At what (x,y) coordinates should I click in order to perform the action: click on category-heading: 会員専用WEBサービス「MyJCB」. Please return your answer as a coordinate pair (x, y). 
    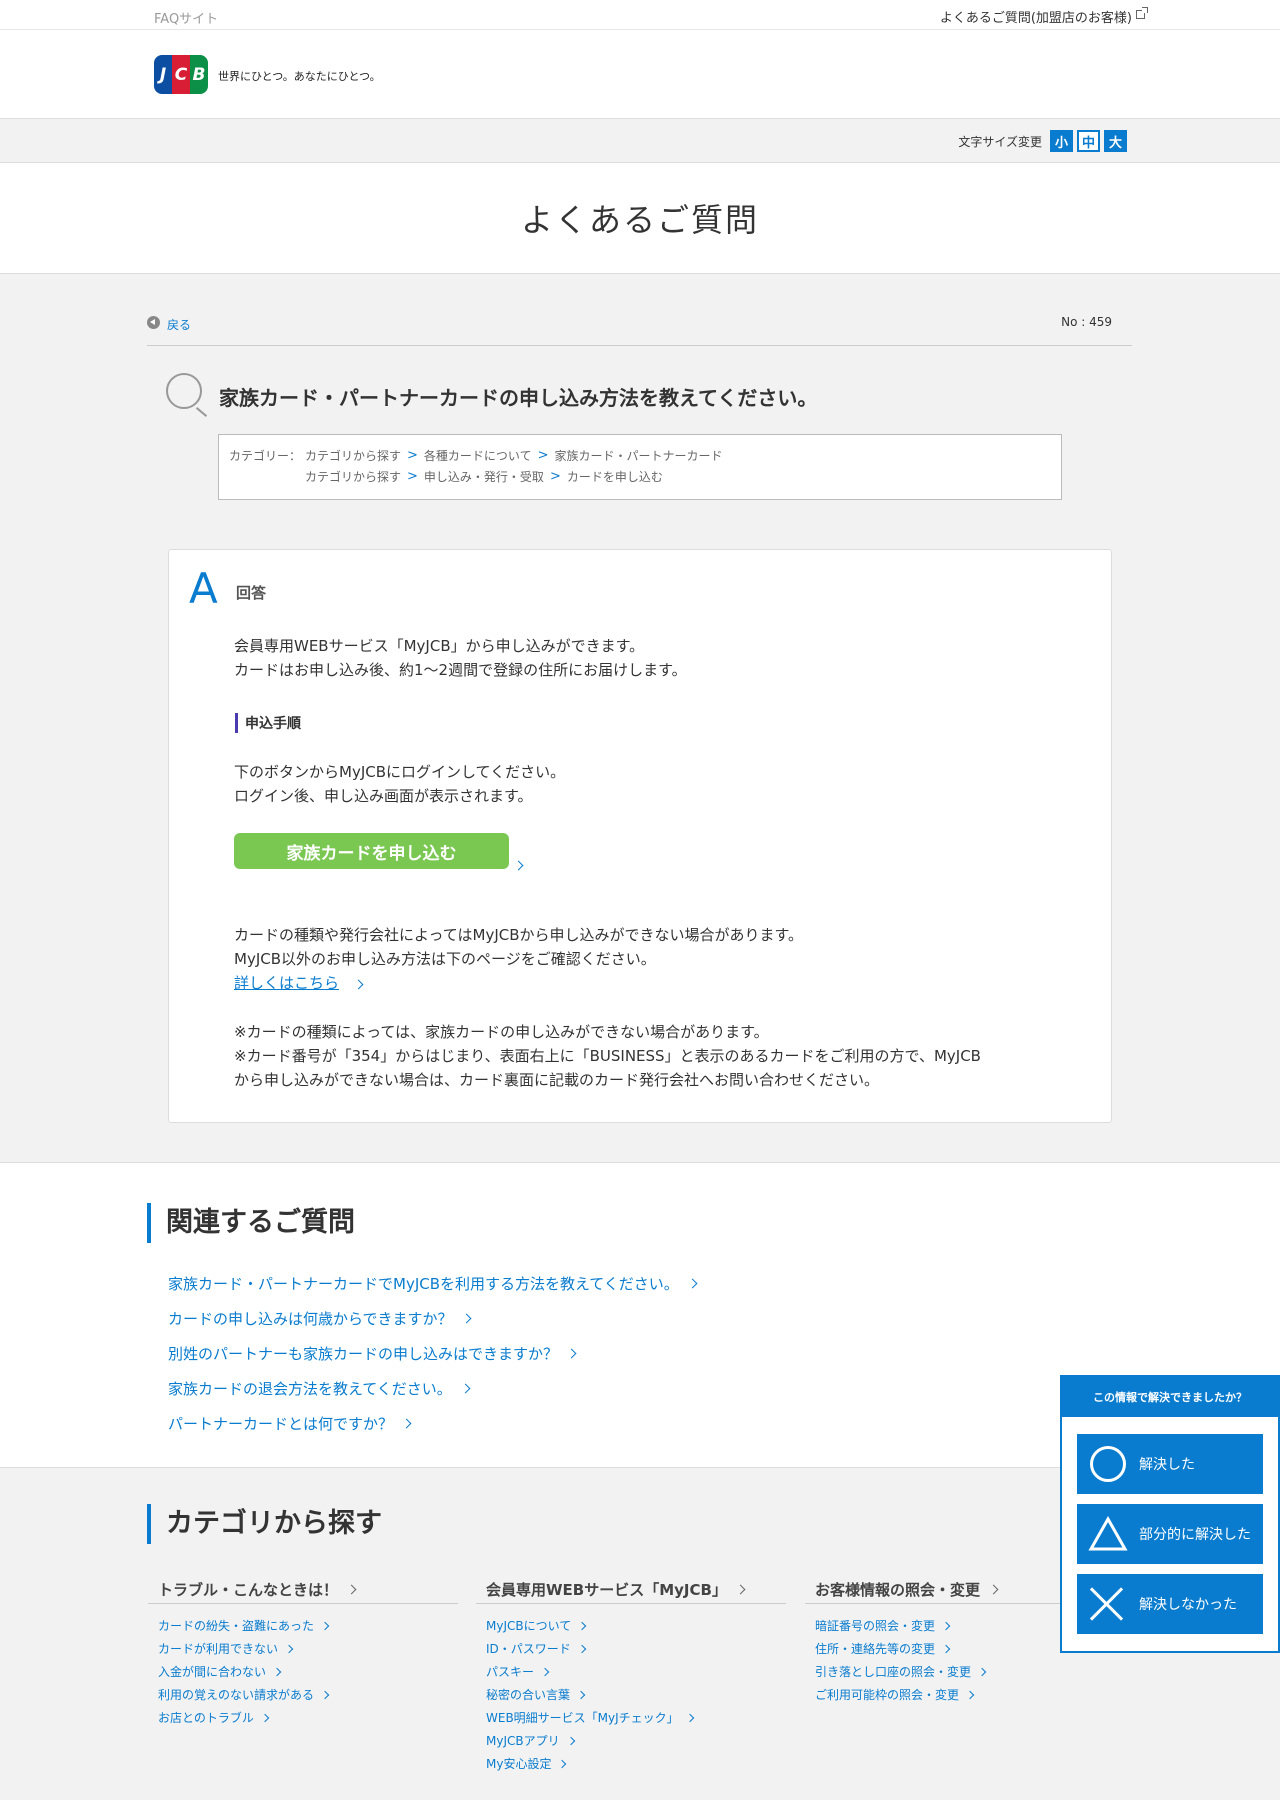
    Looking at the image, I should click on (631, 1590).